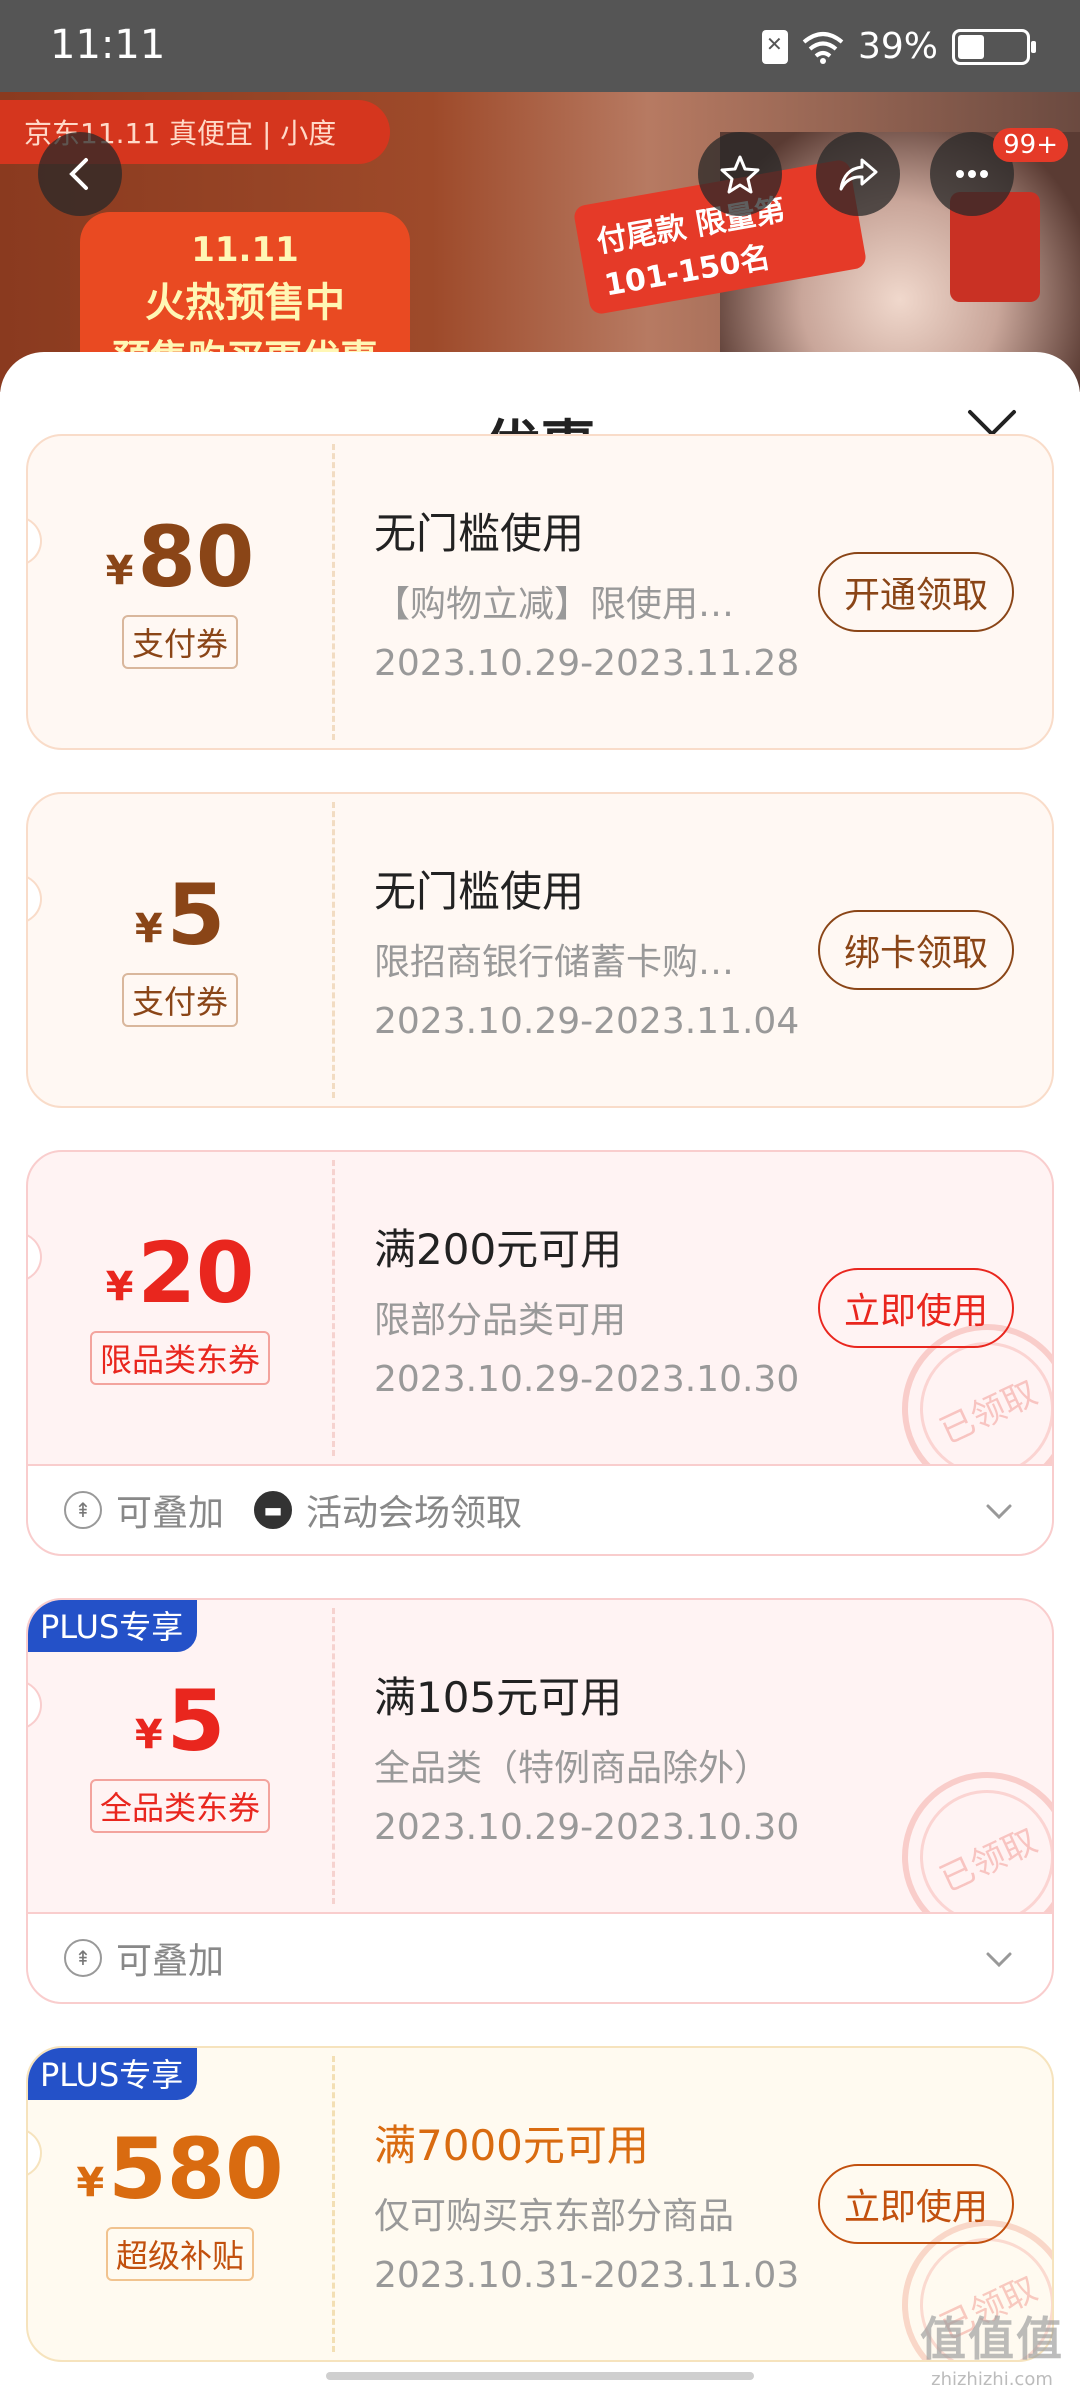  What do you see at coordinates (196, 1273) in the screenshot?
I see `coupon-amount: 20` at bounding box center [196, 1273].